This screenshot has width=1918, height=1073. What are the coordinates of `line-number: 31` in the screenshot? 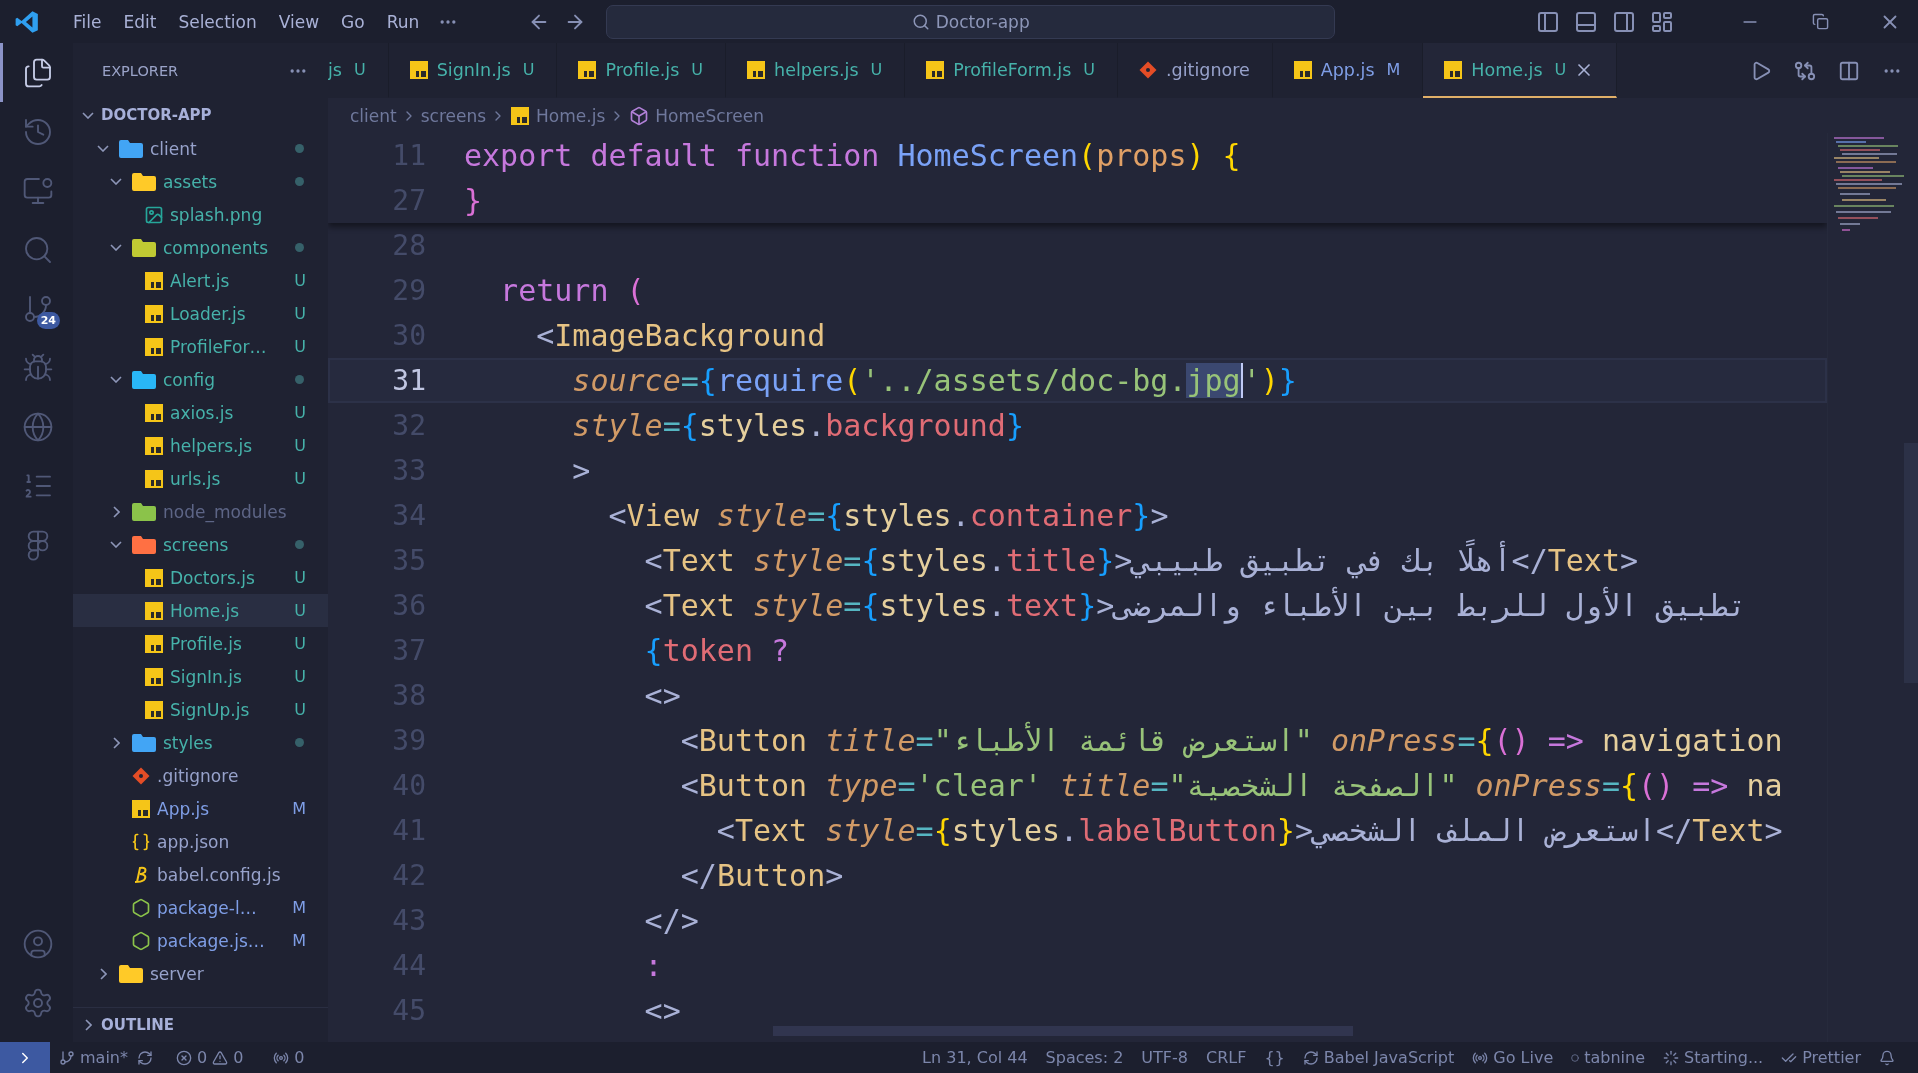 It's located at (409, 380).